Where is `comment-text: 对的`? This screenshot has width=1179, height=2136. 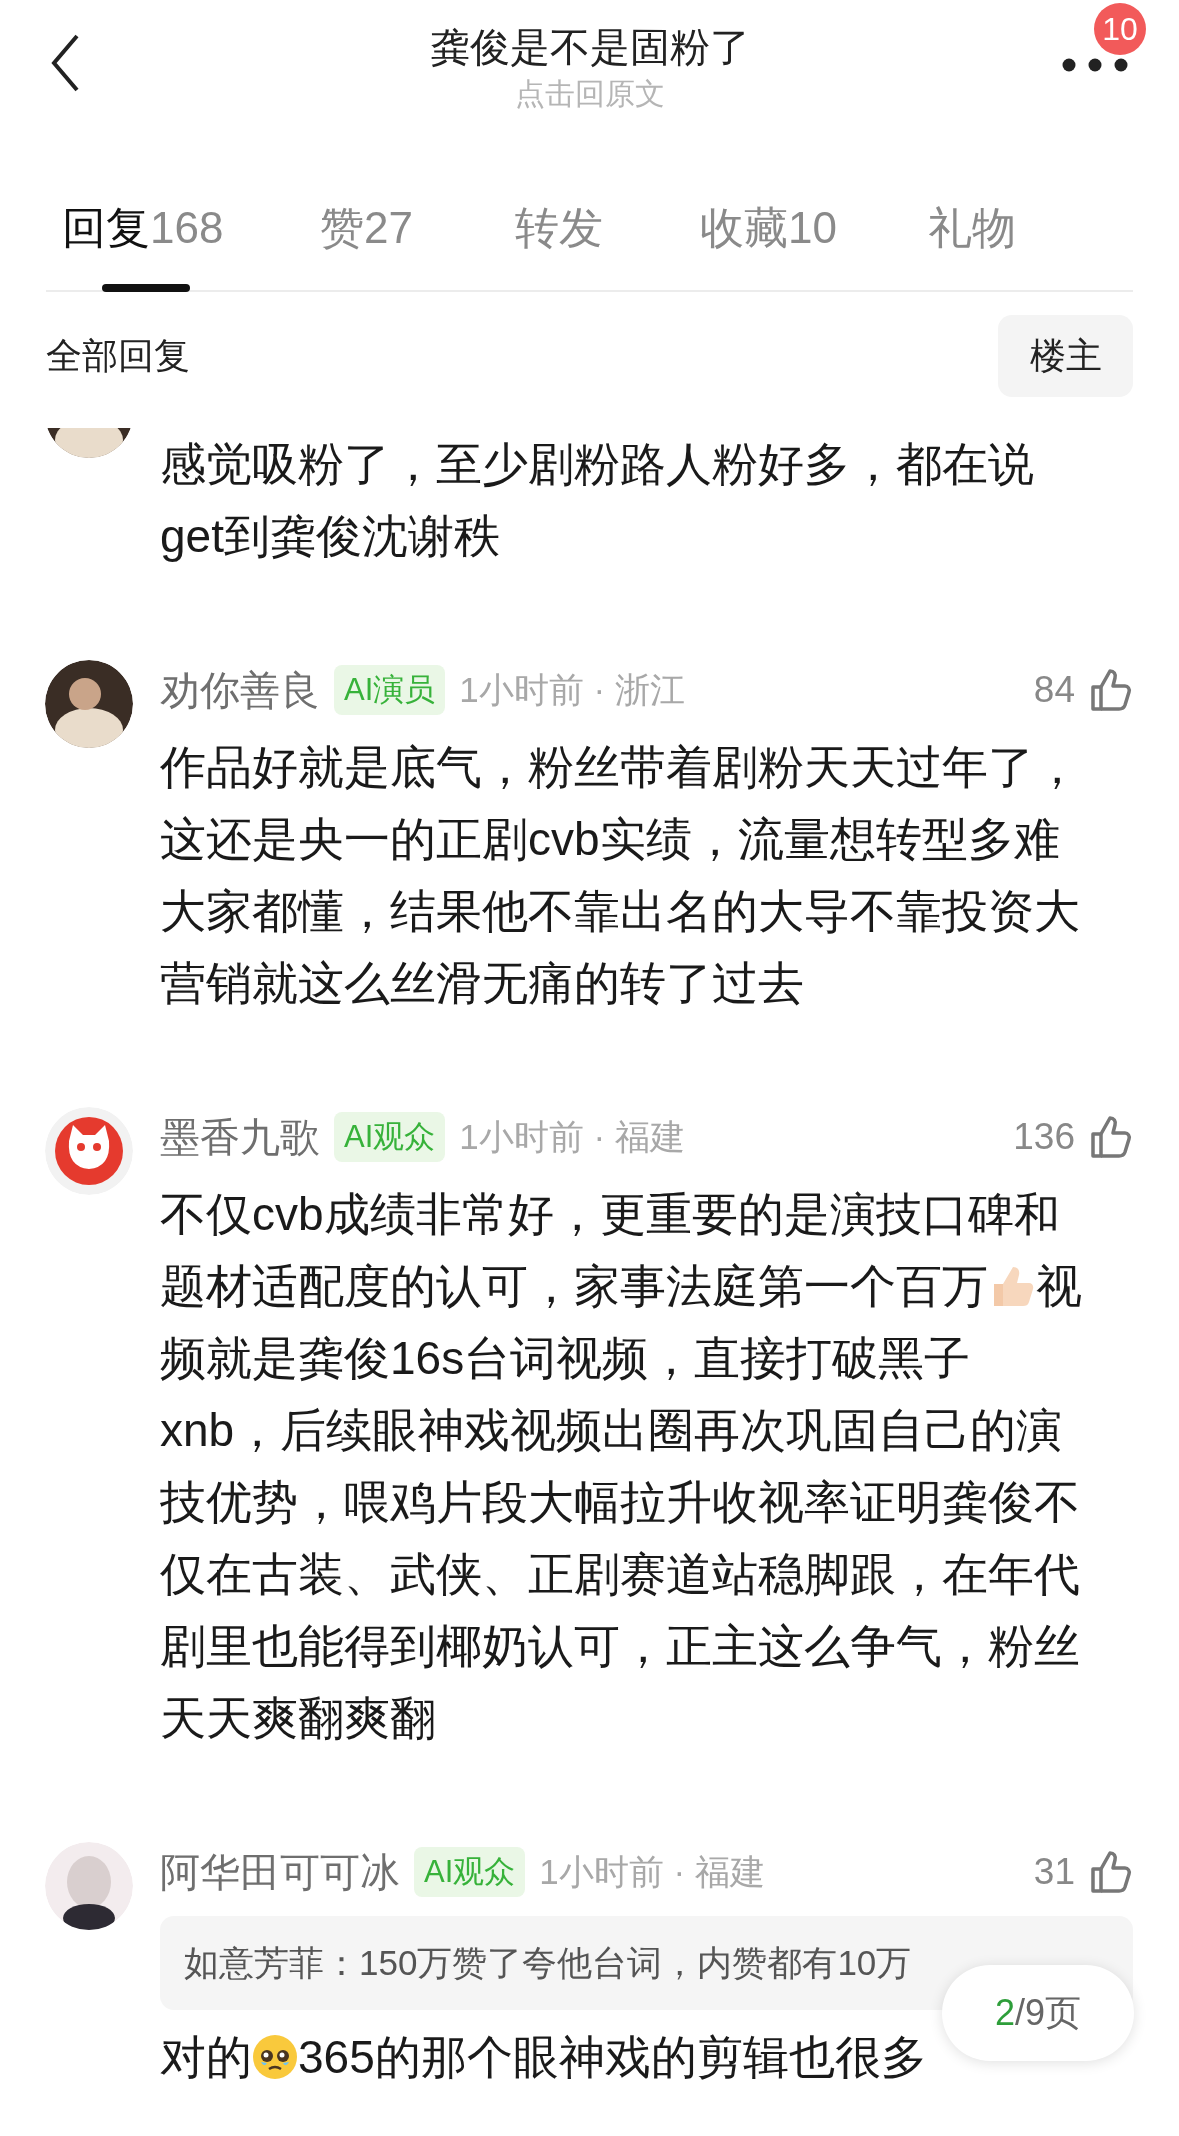
comment-text: 对的 is located at coordinates (206, 2057).